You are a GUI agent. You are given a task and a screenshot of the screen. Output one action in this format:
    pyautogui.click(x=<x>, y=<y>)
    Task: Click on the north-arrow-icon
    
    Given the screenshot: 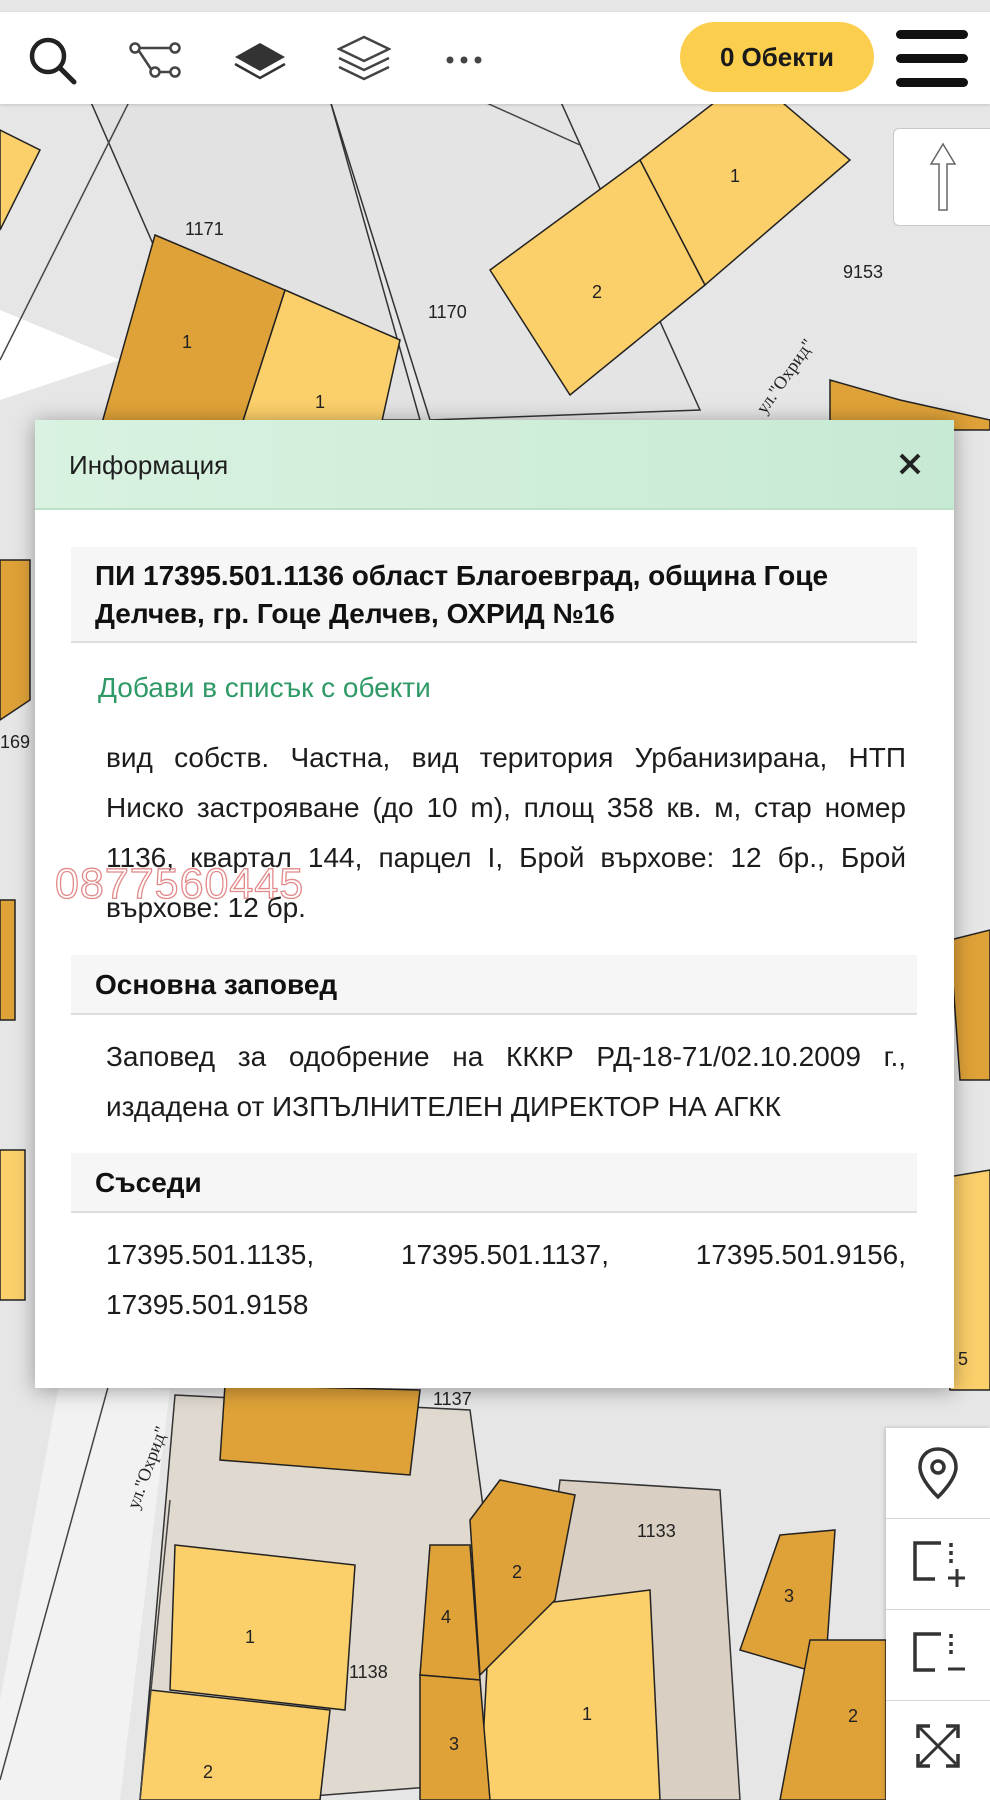 What is the action you would take?
    pyautogui.click(x=941, y=177)
    